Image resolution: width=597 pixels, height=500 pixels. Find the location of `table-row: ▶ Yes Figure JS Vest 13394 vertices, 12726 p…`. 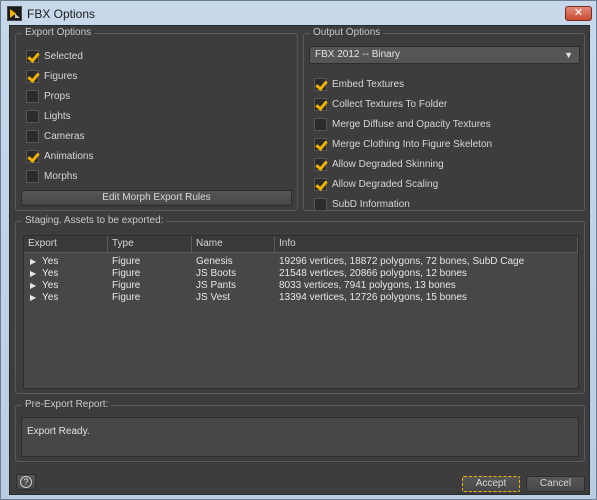

table-row: ▶ Yes Figure JS Vest 13394 vertices, 12726 p… is located at coordinates (301, 298).